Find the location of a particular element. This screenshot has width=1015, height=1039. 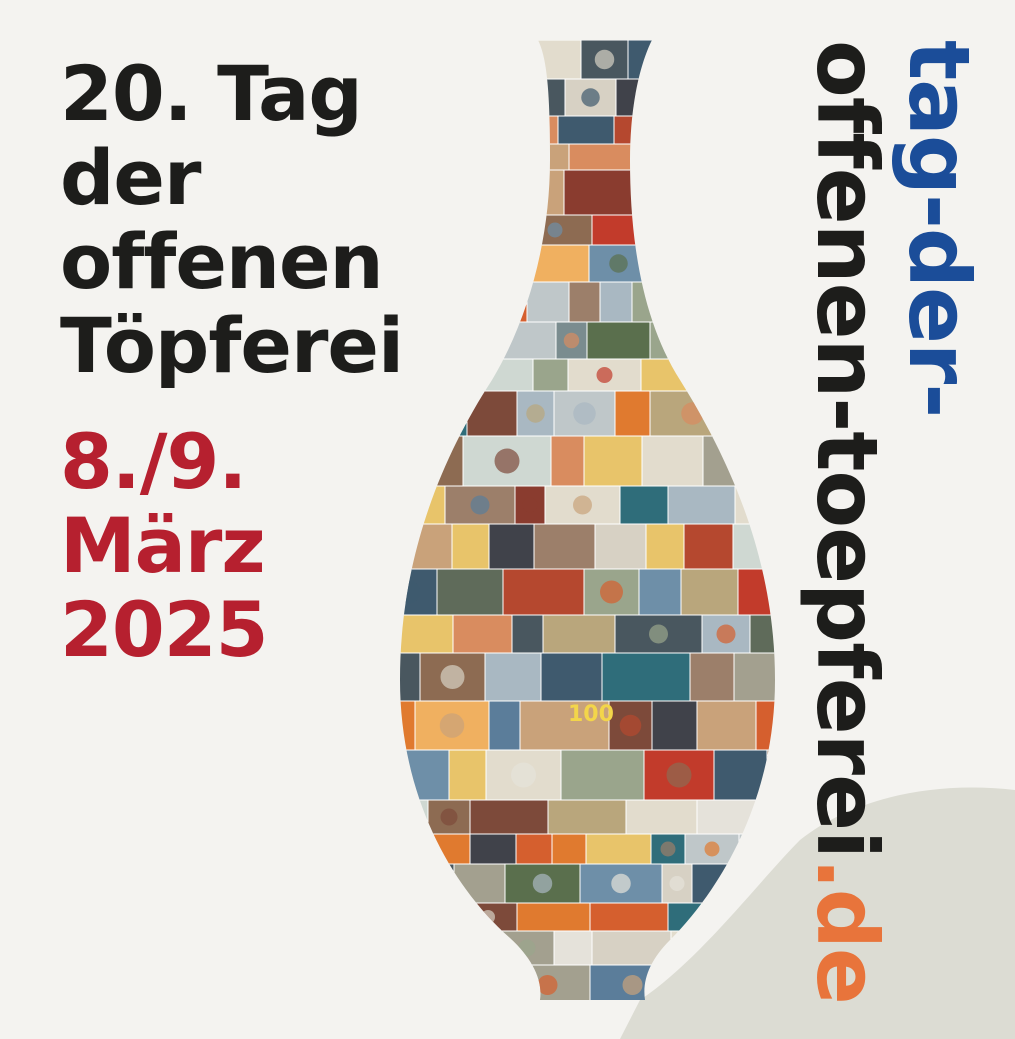

url-line-2: offenen-toepferei.de is located at coordinates (847, 522).